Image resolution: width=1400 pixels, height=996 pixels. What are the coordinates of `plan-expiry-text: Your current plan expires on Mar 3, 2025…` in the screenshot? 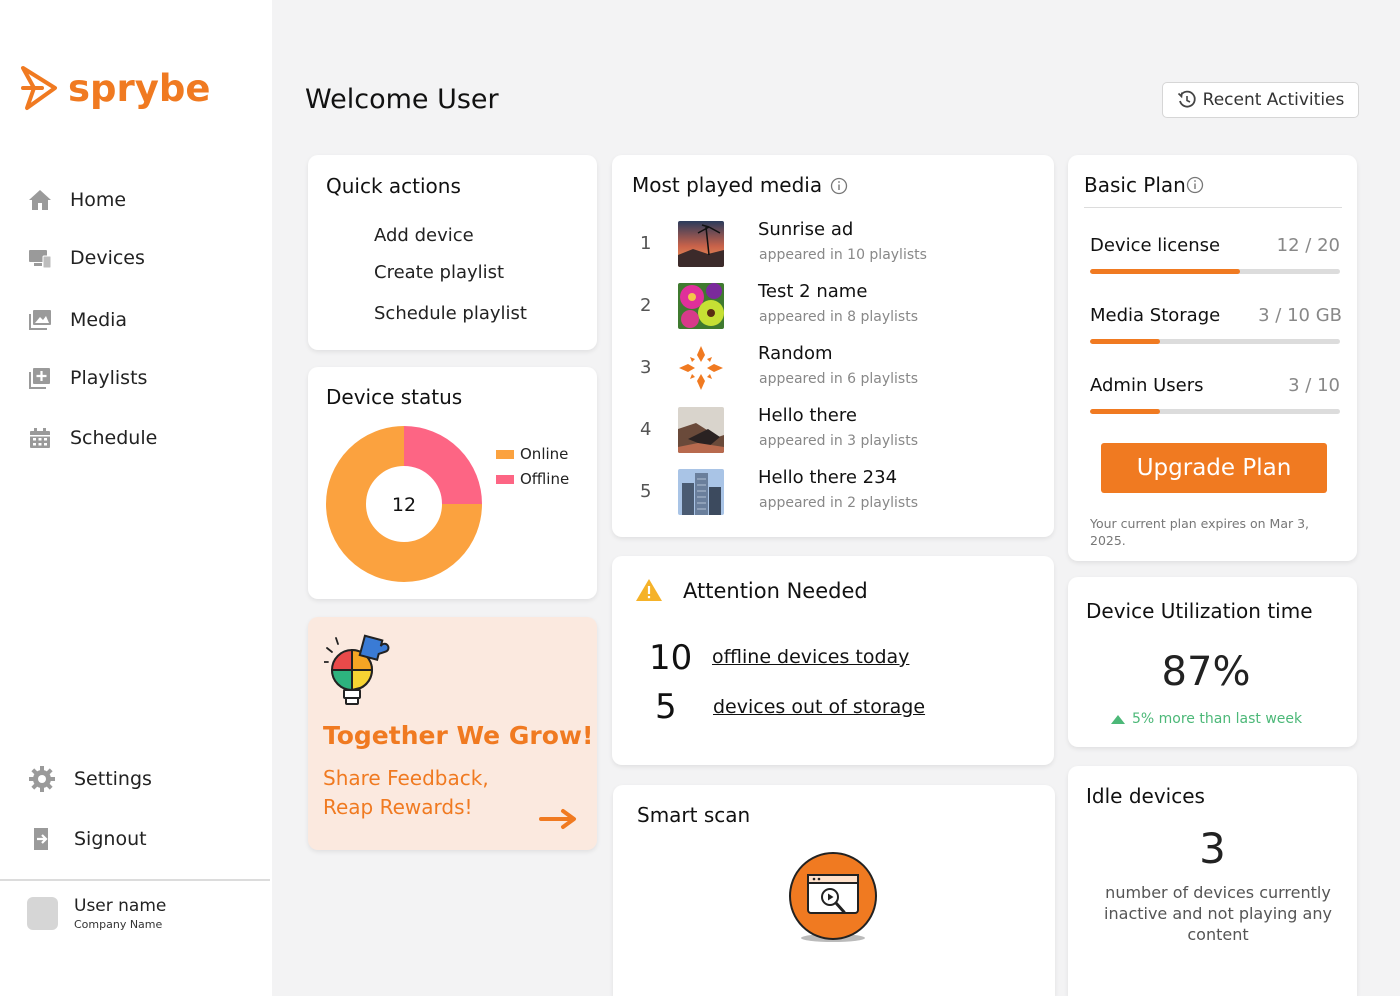 It's located at (1200, 532).